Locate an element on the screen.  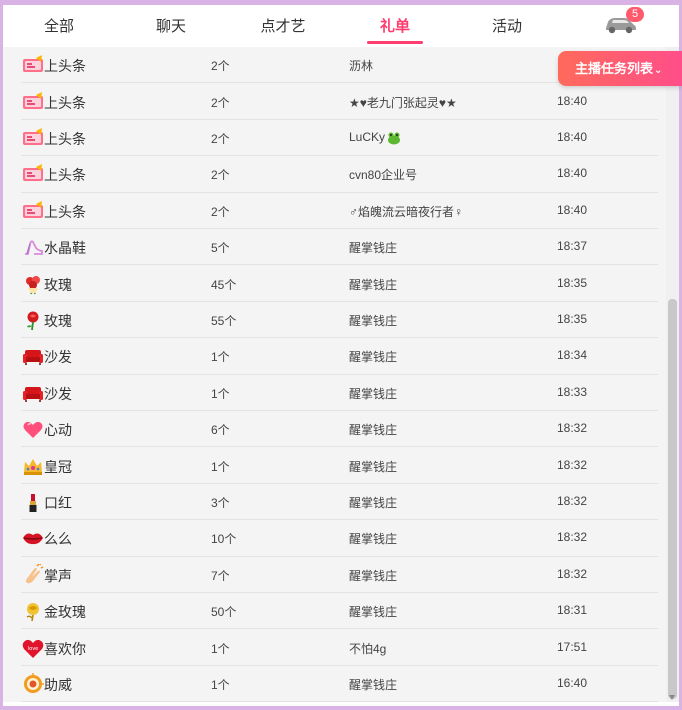
gift-name: 喜欢你 is located at coordinates (65, 648).